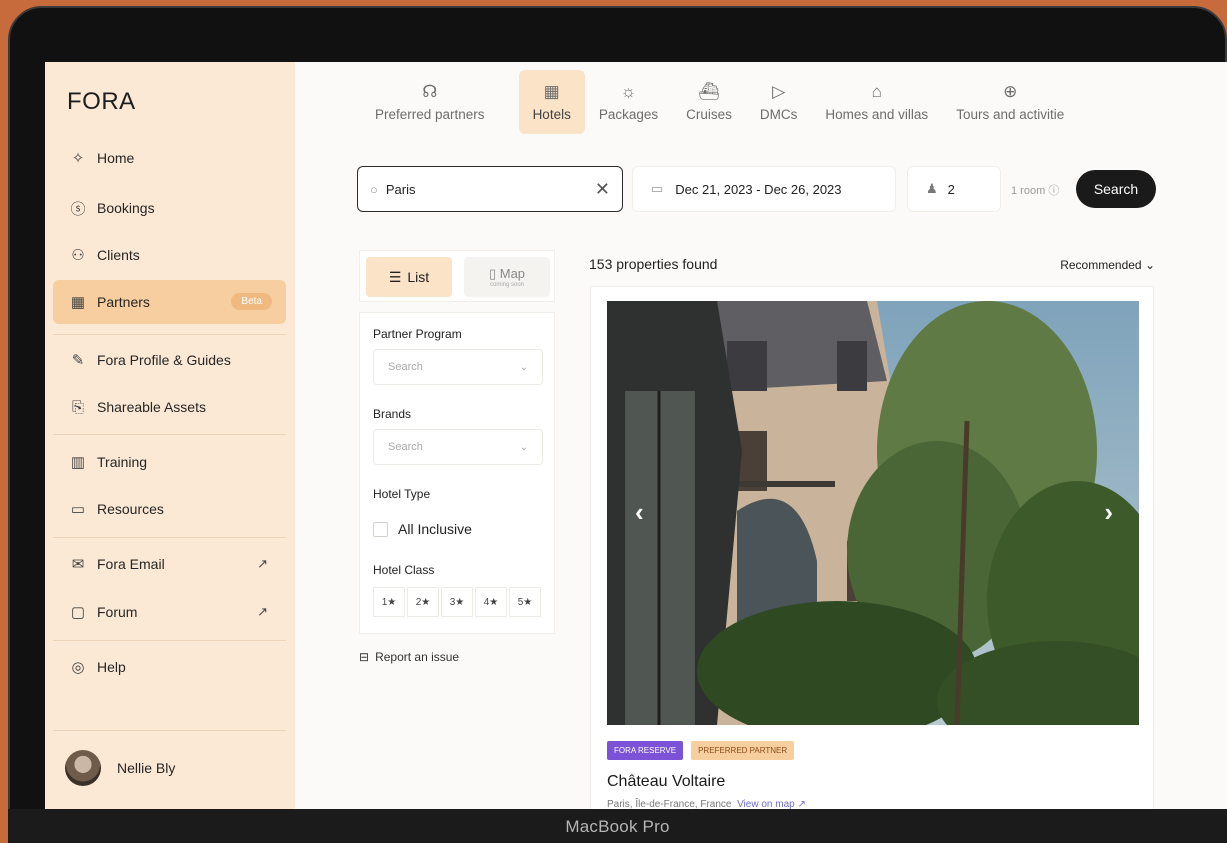 The image size is (1227, 843). Describe the element at coordinates (525, 602) in the screenshot. I see `star-5-button: 5★` at that location.